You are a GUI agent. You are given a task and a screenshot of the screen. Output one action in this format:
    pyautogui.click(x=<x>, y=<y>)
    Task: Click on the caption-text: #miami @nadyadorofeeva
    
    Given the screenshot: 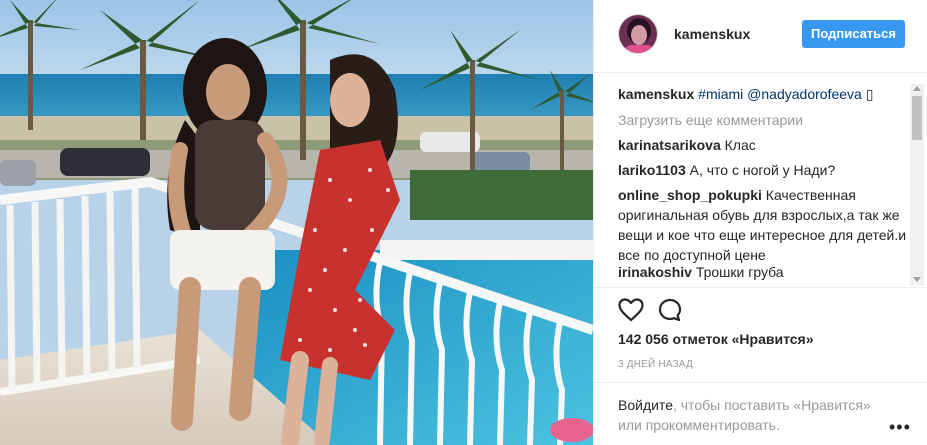 What is the action you would take?
    pyautogui.click(x=780, y=94)
    